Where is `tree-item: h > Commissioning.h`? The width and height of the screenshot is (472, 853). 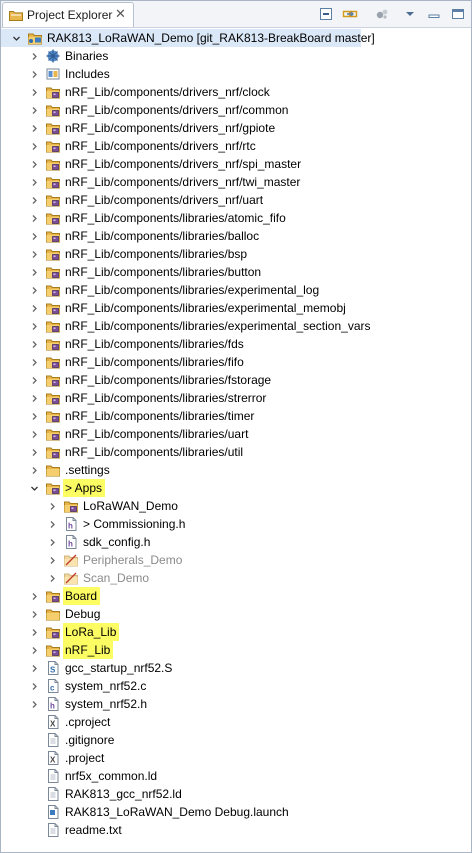 tree-item: h > Commissioning.h is located at coordinates (236, 524).